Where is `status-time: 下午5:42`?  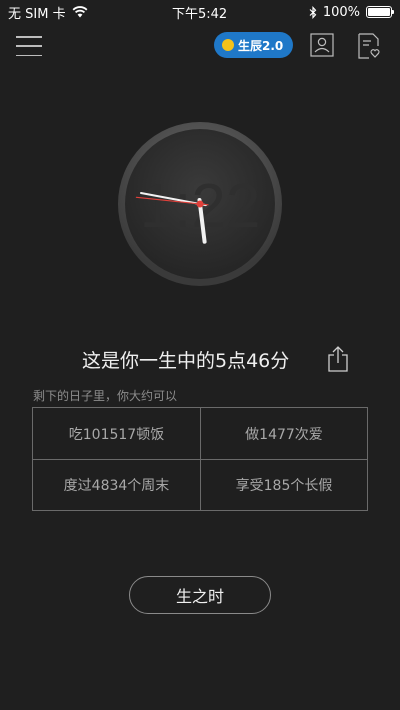 status-time: 下午5:42 is located at coordinates (200, 14).